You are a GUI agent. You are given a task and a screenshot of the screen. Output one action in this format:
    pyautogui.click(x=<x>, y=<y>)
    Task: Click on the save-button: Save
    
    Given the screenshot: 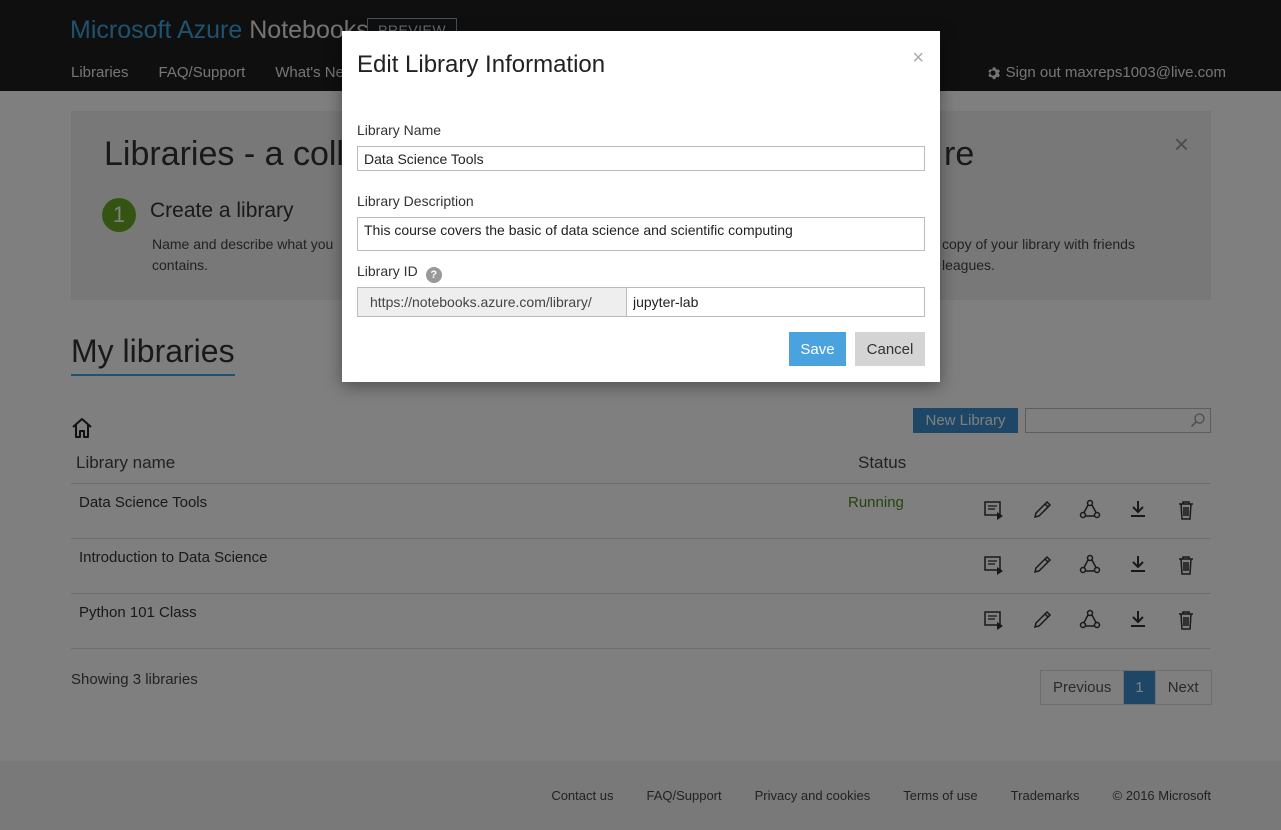 What is the action you would take?
    pyautogui.click(x=817, y=349)
    